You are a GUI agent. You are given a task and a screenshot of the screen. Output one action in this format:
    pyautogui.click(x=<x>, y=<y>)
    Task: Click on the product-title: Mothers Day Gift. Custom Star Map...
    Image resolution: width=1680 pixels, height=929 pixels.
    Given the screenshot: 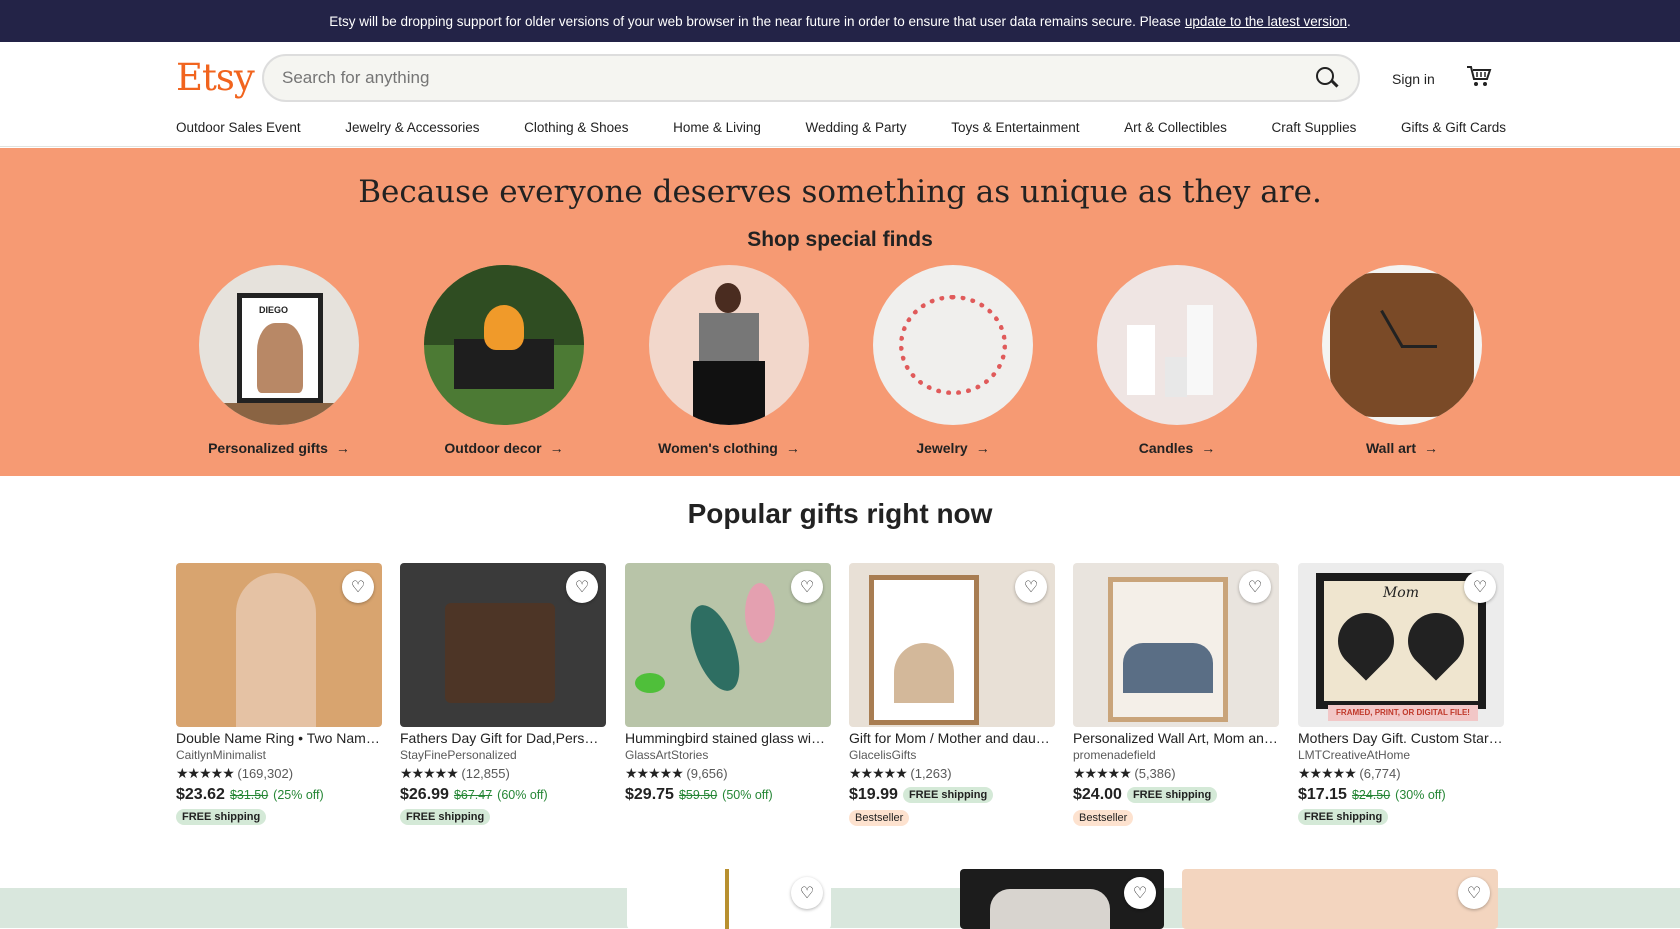 What is the action you would take?
    pyautogui.click(x=1401, y=738)
    